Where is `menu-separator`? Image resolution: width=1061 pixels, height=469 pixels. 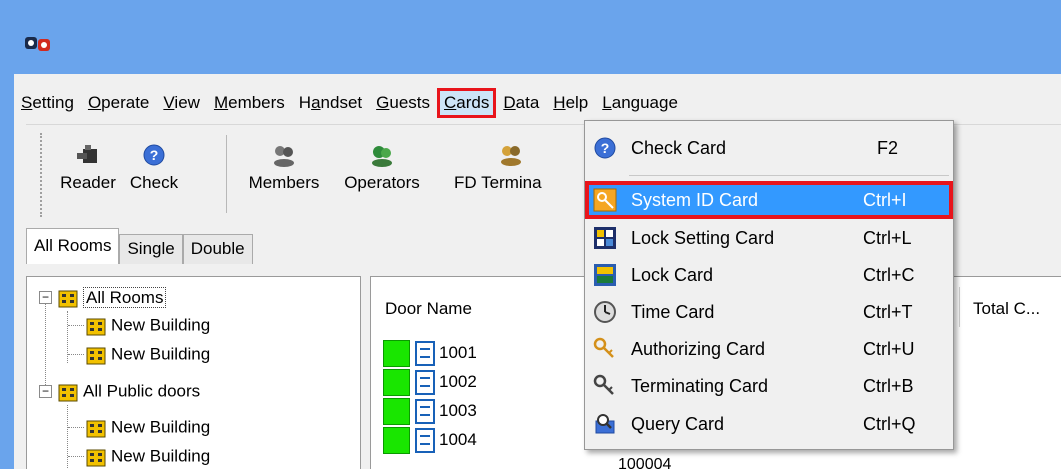
menu-separator is located at coordinates (789, 175).